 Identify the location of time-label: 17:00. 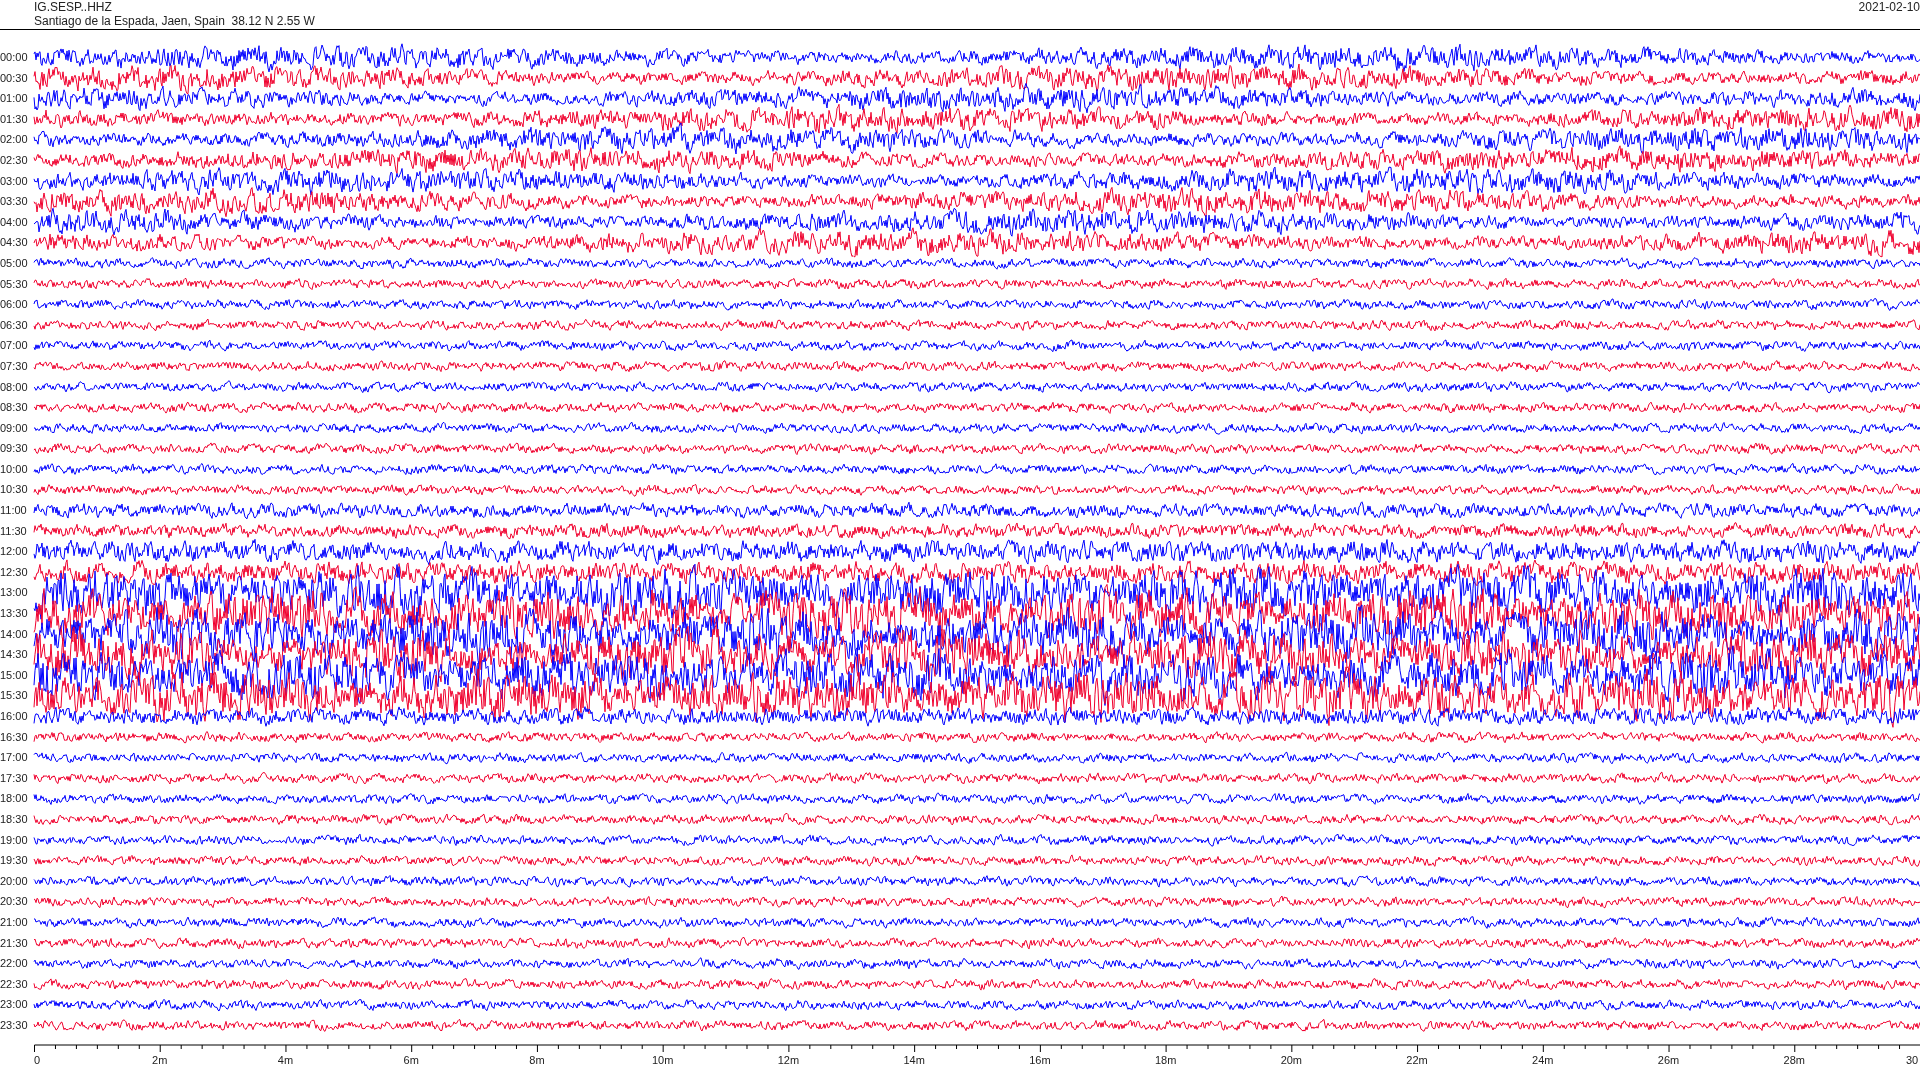
(14, 758).